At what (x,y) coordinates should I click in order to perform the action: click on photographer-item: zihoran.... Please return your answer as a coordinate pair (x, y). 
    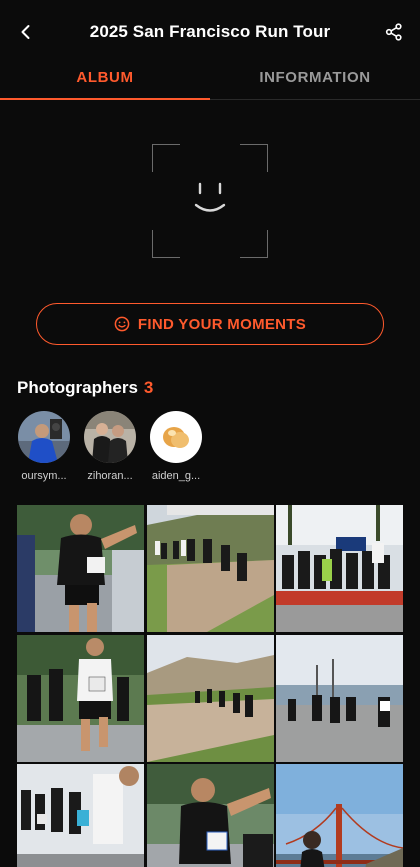
    Looking at the image, I should click on (110, 446).